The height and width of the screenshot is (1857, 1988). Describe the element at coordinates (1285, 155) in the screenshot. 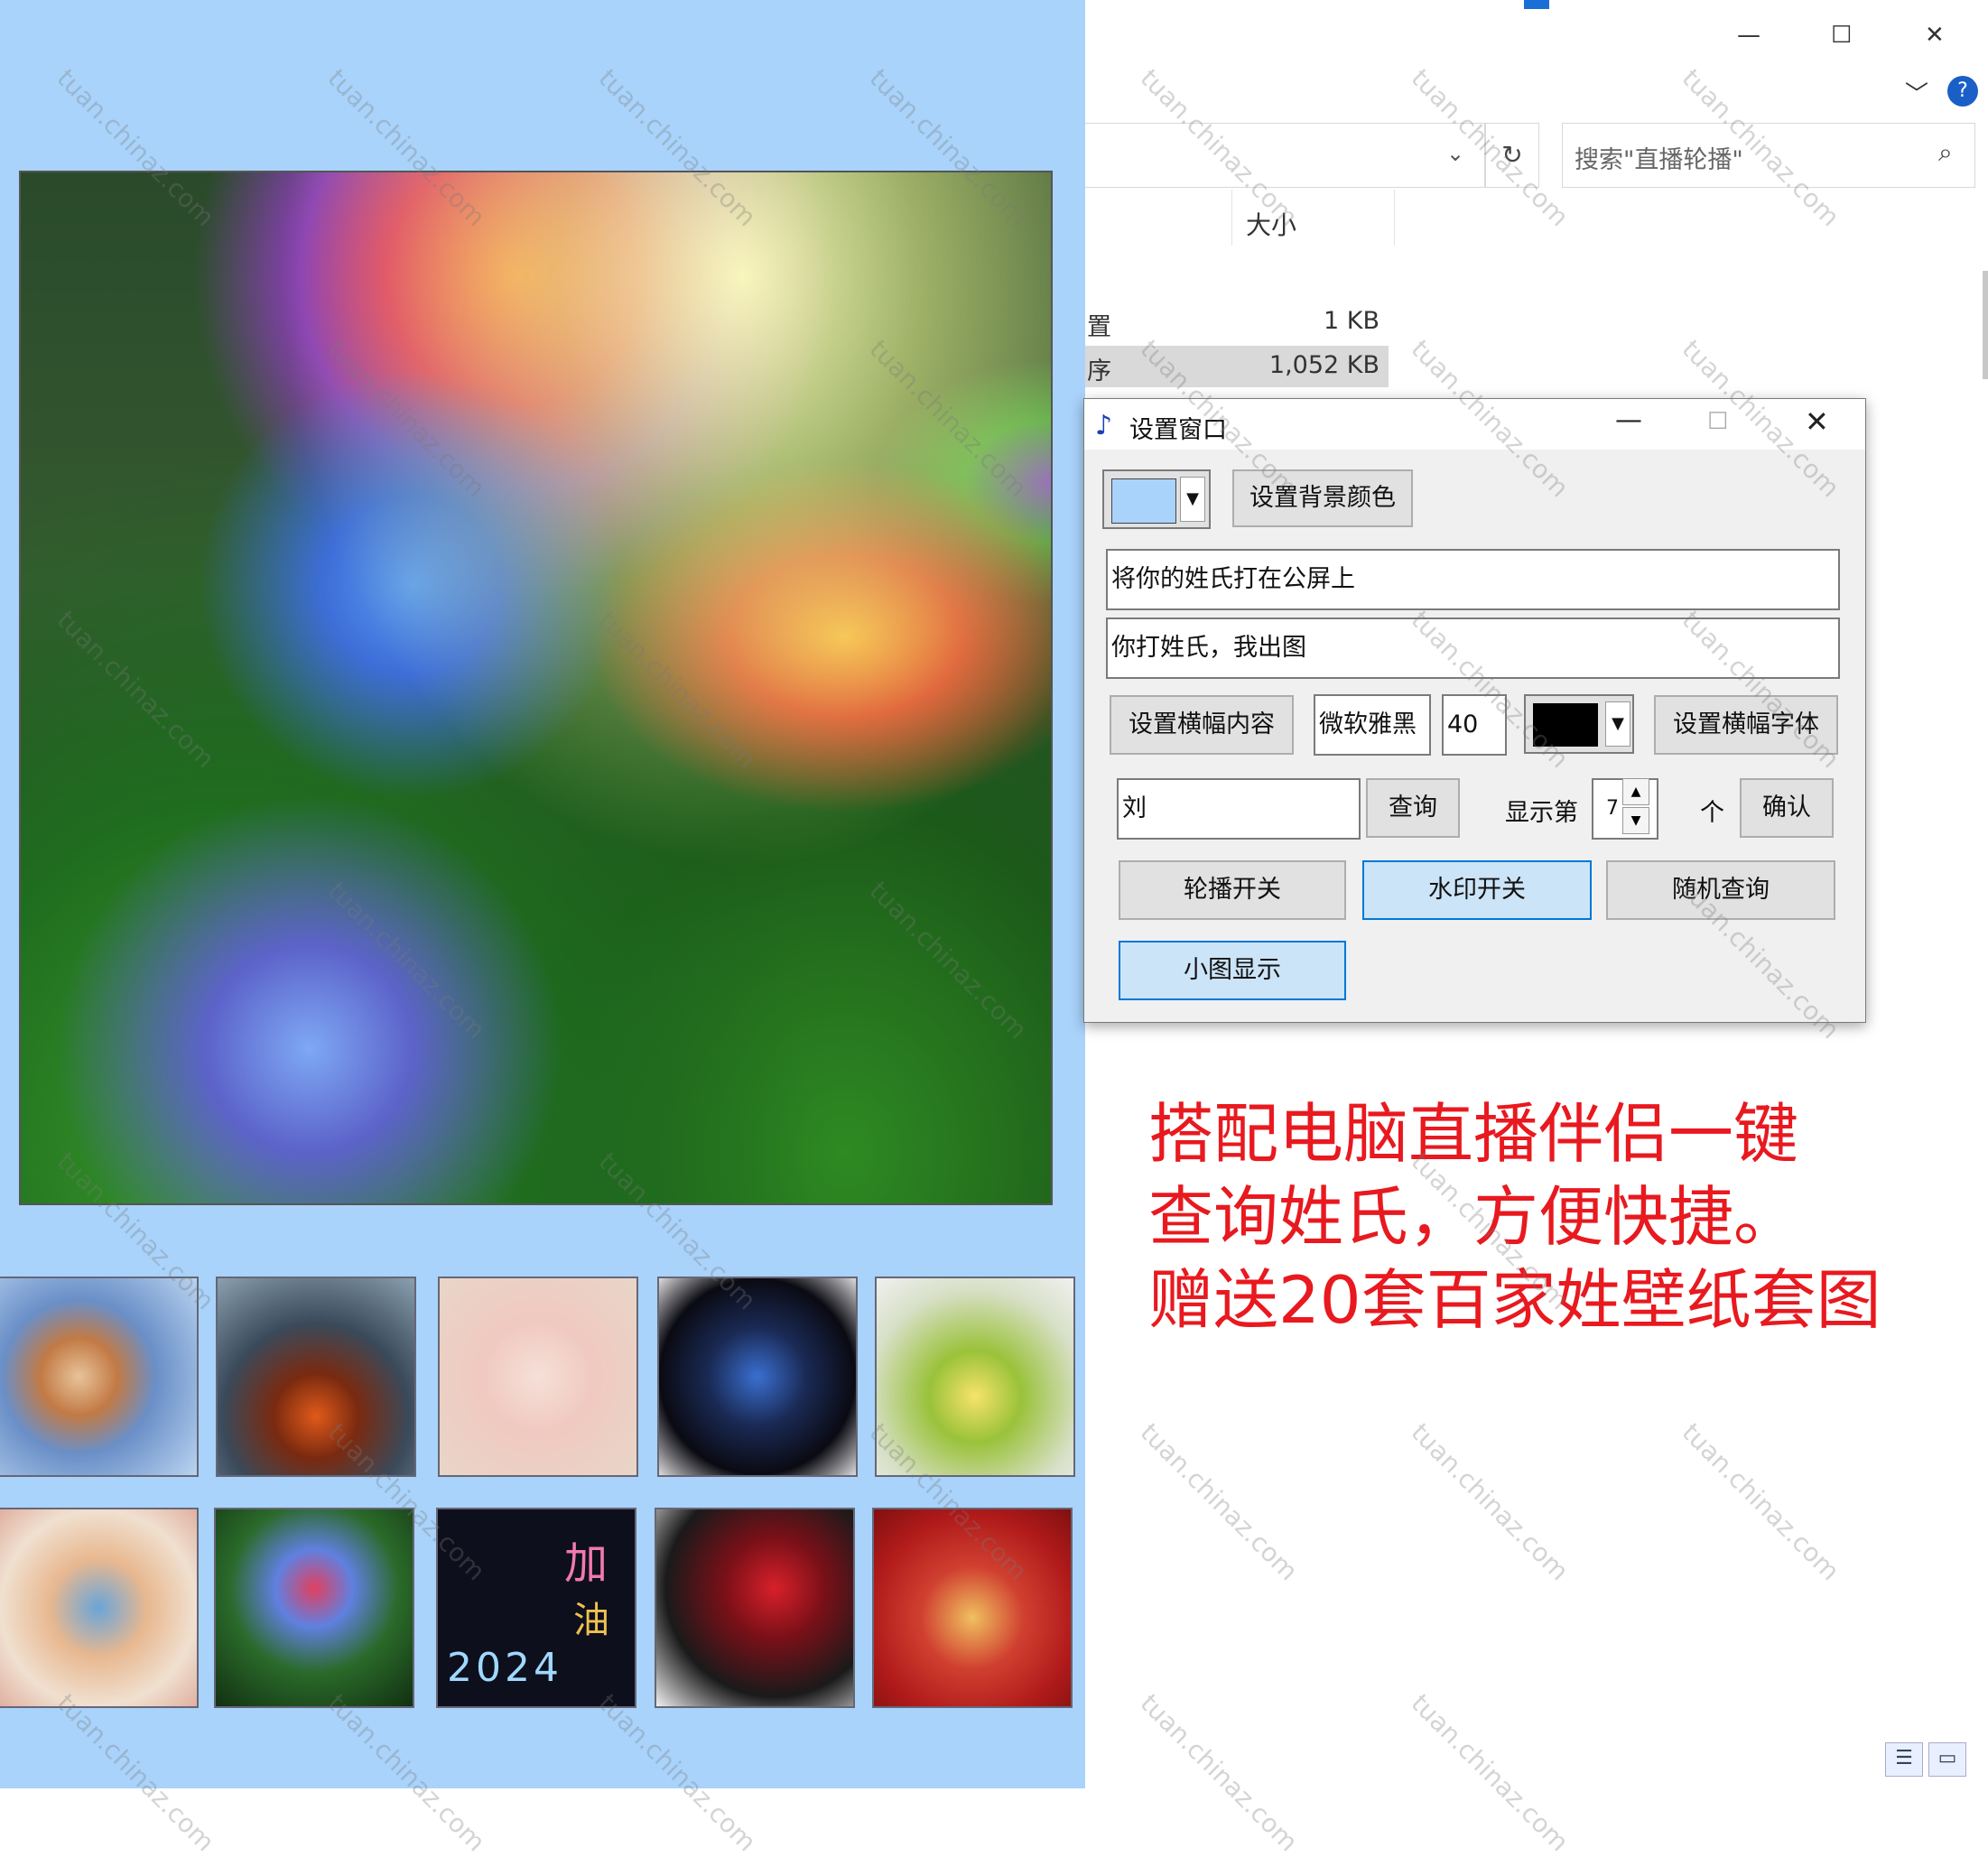

I see `address-bar` at that location.